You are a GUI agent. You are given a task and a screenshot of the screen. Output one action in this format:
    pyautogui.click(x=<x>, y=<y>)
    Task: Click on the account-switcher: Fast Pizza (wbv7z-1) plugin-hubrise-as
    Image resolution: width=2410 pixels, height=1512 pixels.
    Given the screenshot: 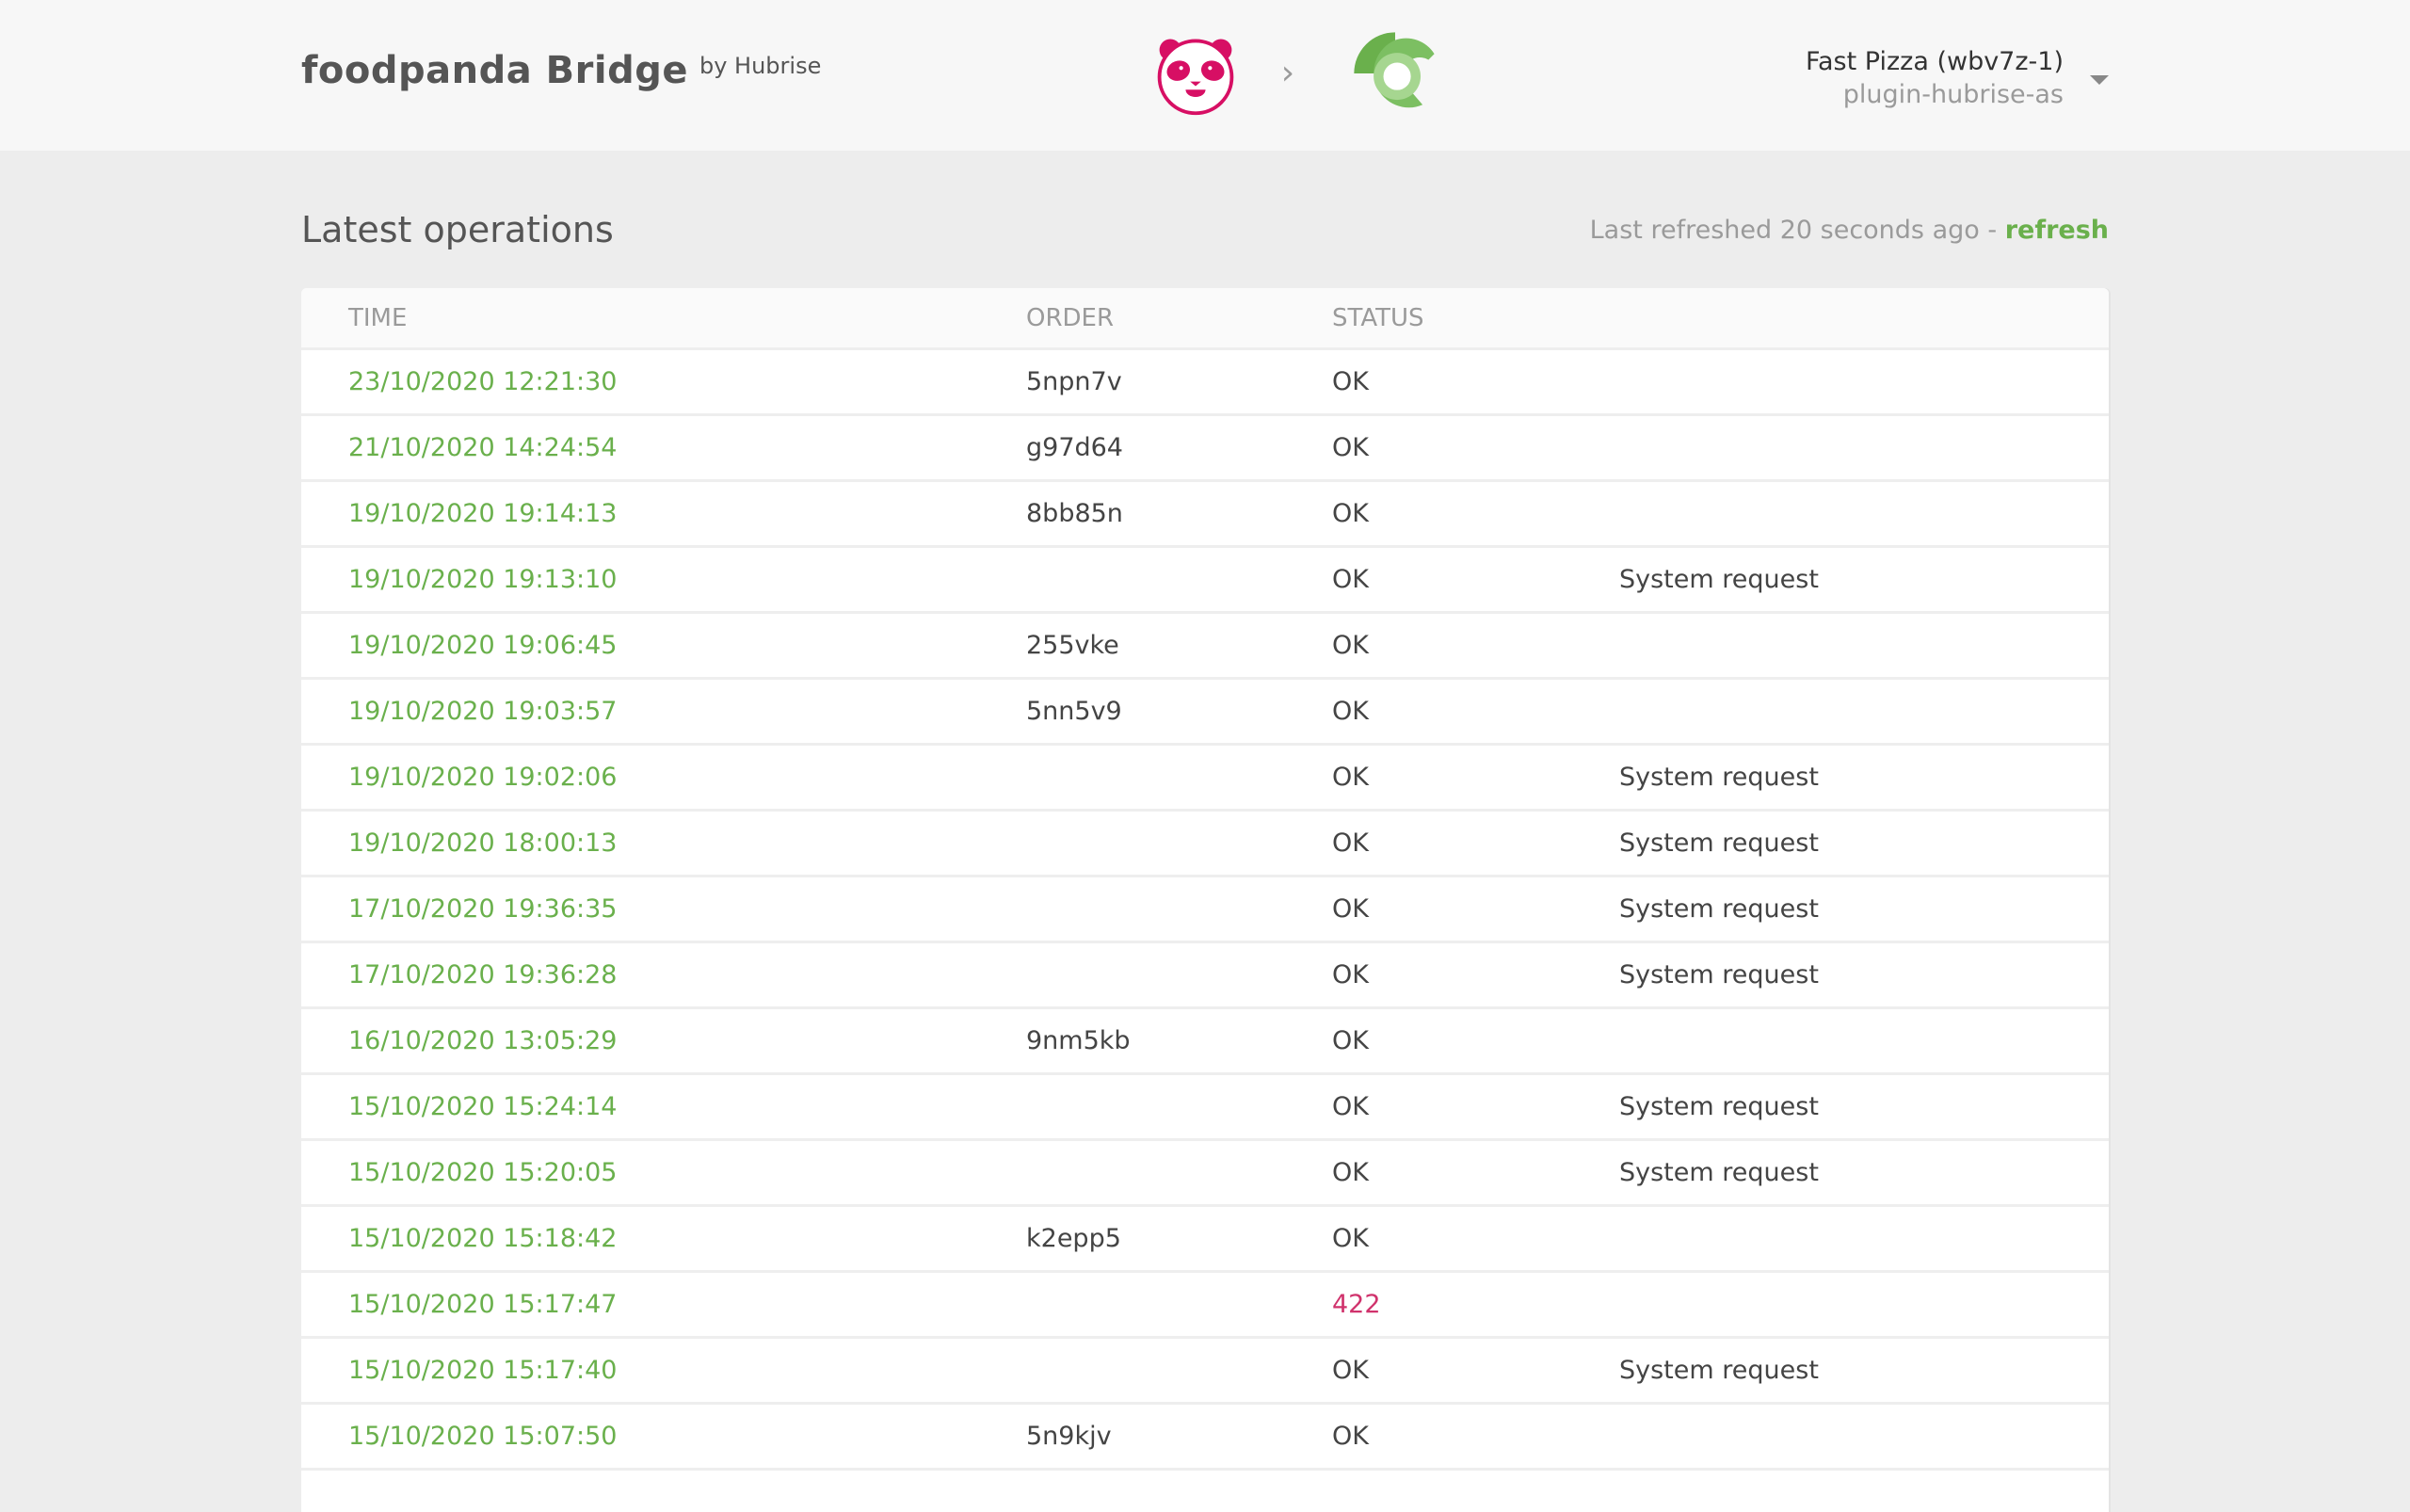 What is the action you would take?
    pyautogui.click(x=1957, y=78)
    